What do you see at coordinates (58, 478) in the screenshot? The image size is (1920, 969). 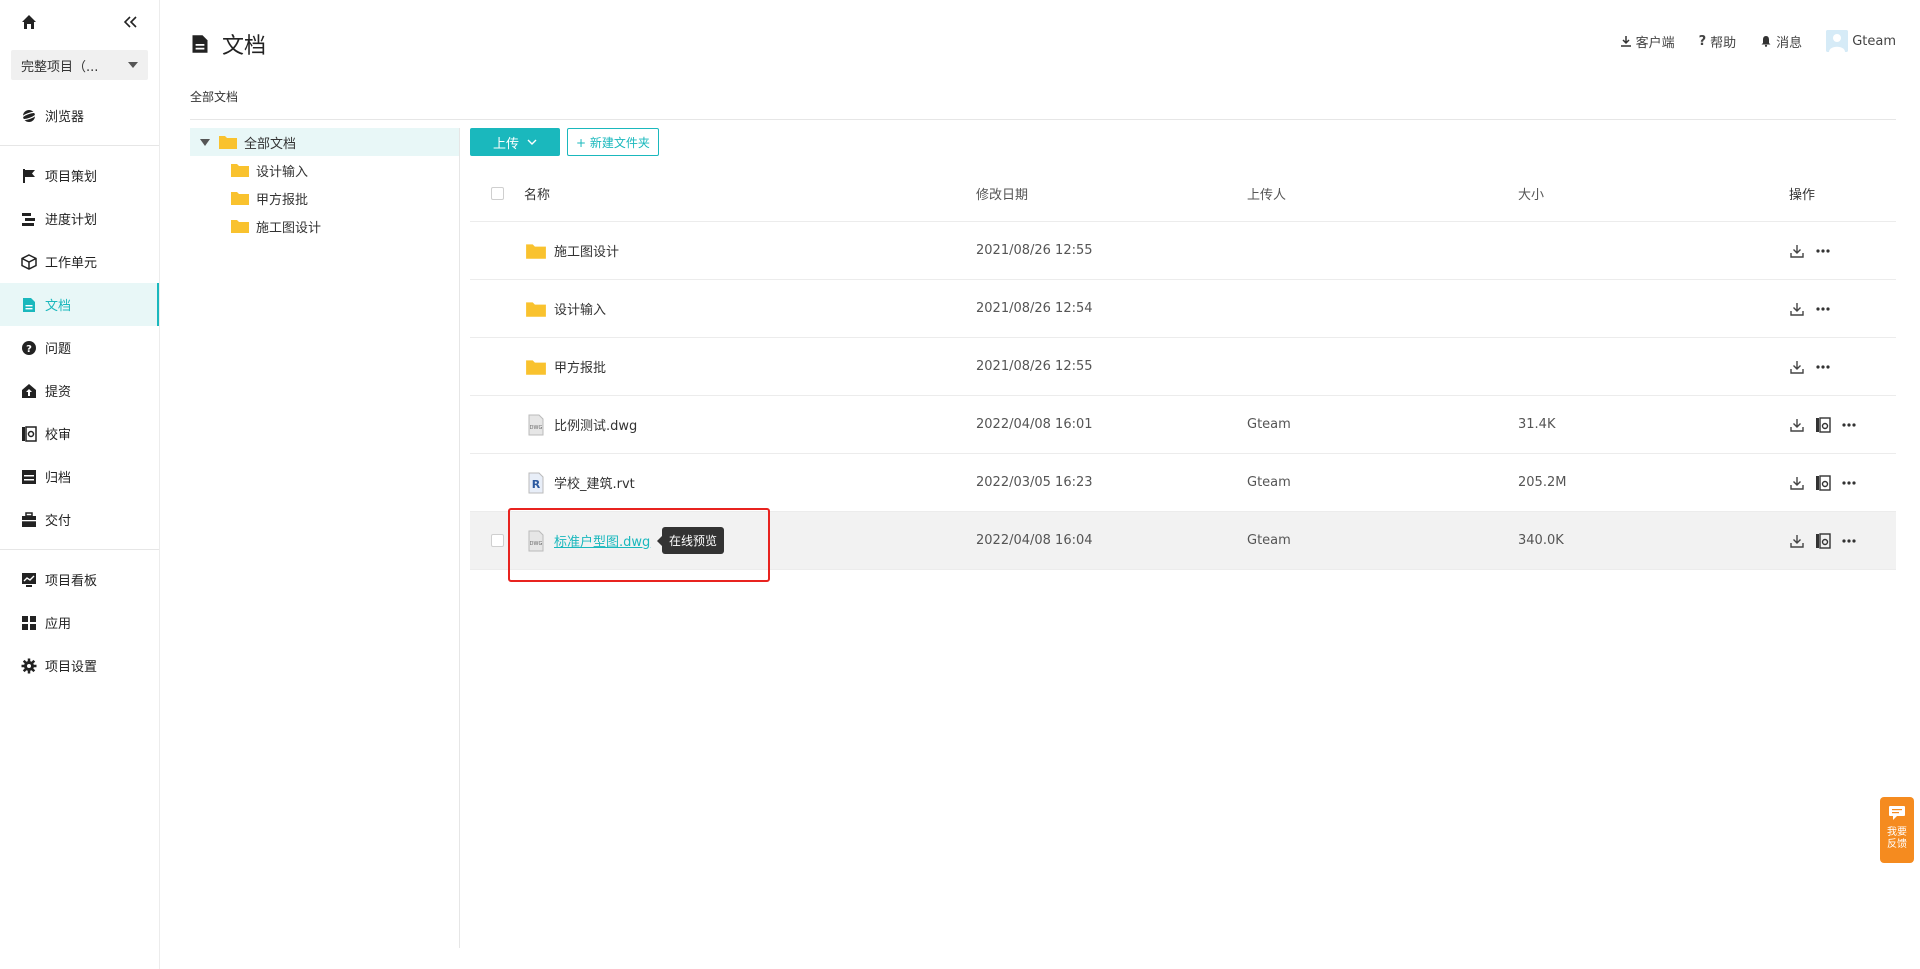 I see `sidebar-item-label: 归档` at bounding box center [58, 478].